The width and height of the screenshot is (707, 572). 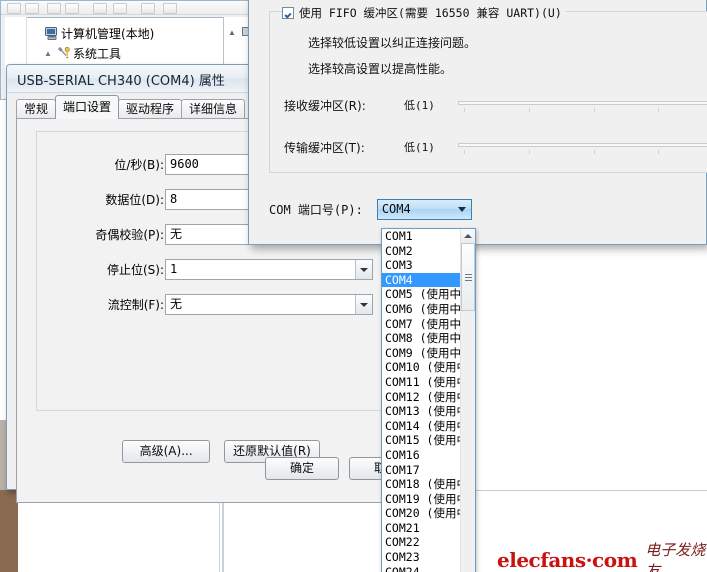 I want to click on dropdown-item: COM3, so click(x=421, y=265).